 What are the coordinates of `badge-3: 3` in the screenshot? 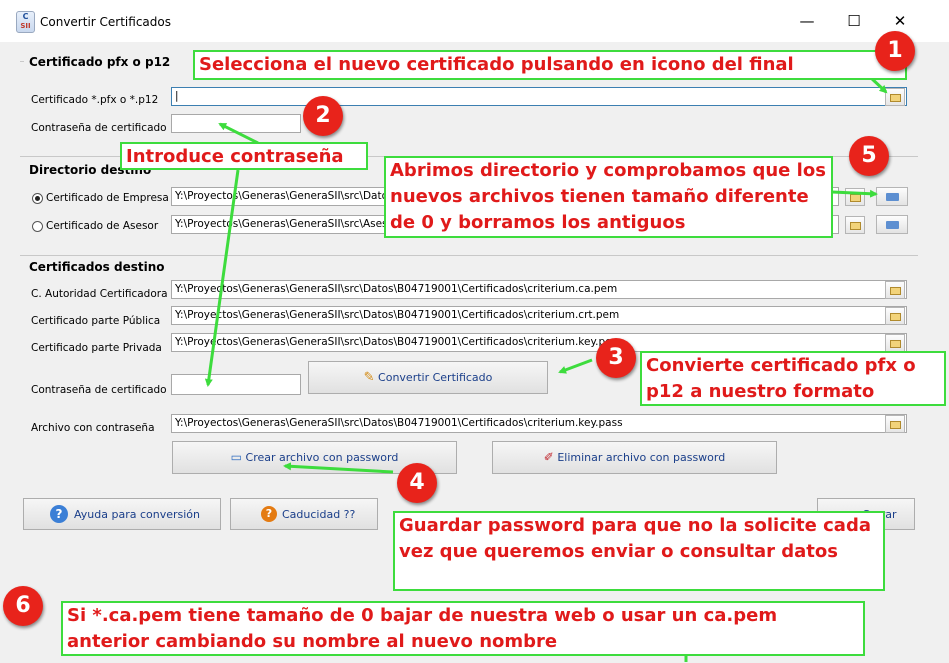 It's located at (616, 358).